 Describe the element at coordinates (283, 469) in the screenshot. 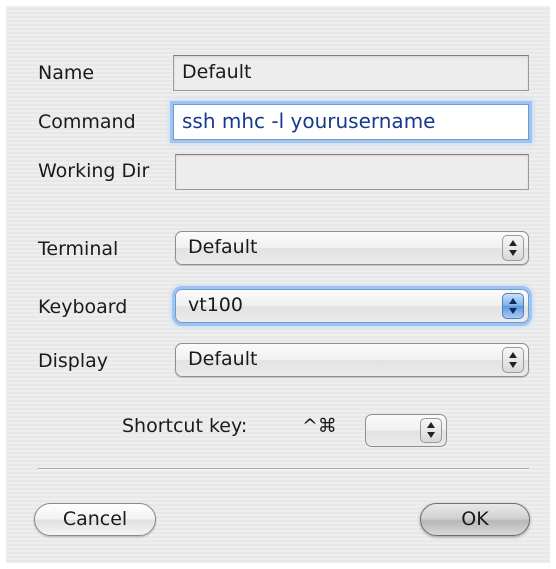

I see `divider` at that location.